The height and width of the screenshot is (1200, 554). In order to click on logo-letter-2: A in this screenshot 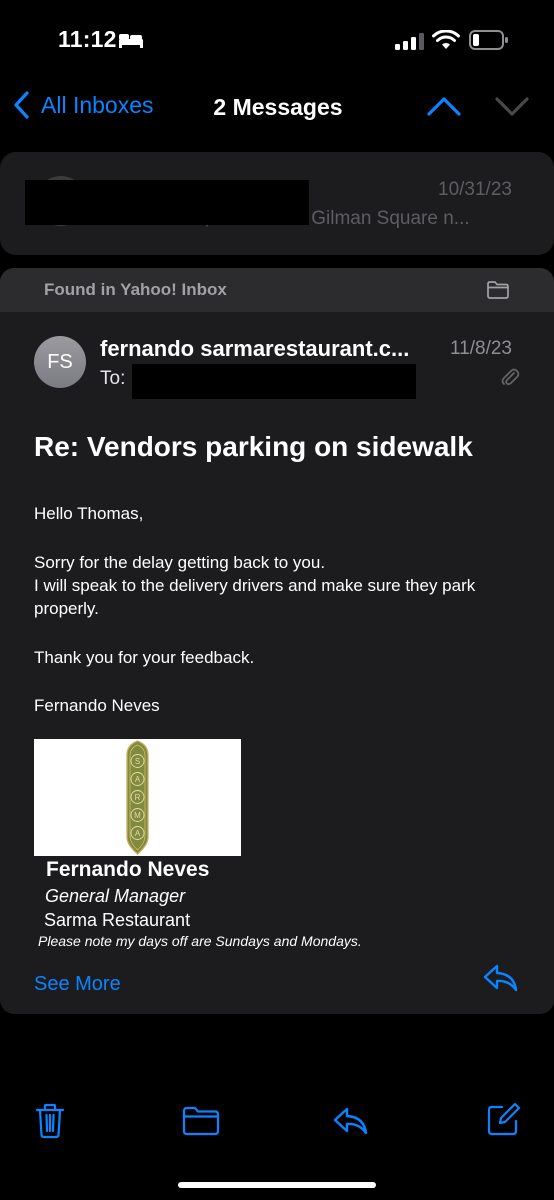, I will do `click(138, 779)`.